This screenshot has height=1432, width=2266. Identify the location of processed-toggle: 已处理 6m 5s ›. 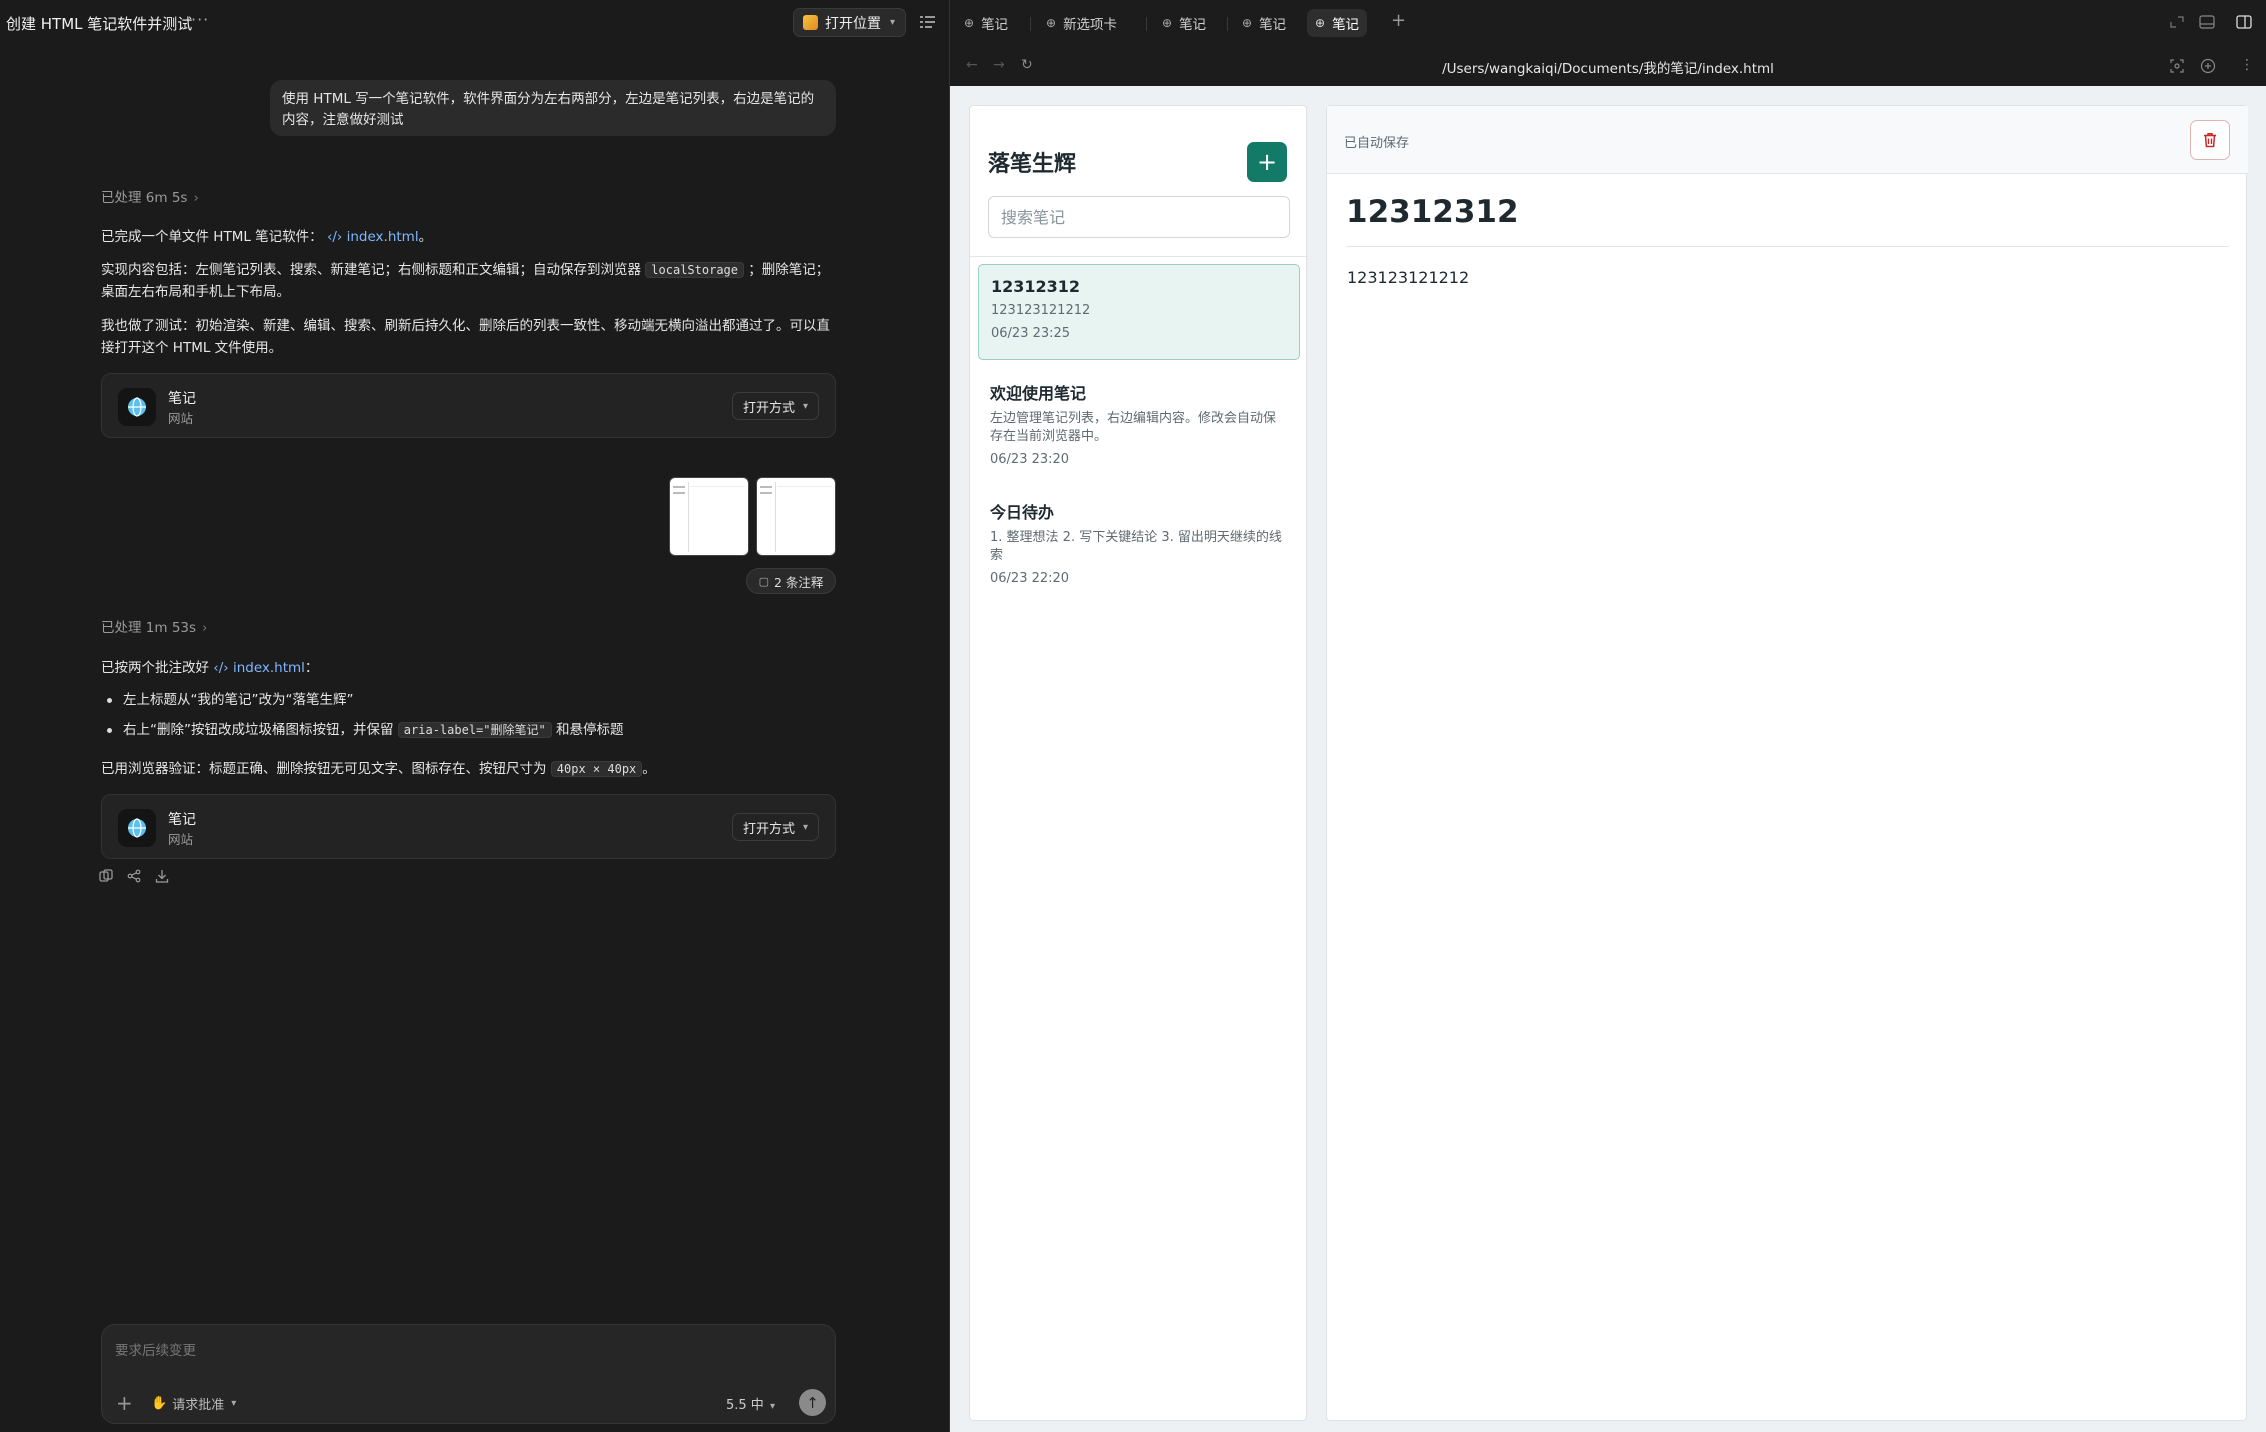
(150, 196).